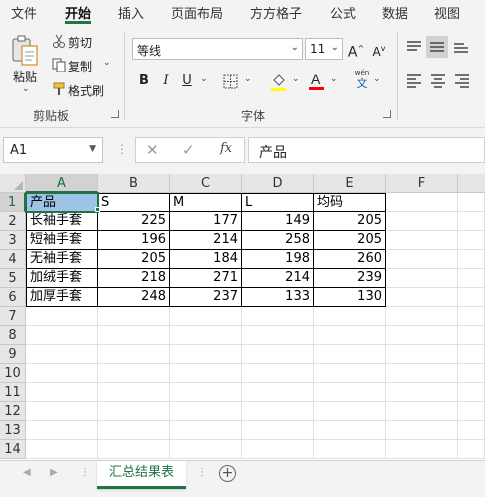  I want to click on cell-e6: 130, so click(350, 297).